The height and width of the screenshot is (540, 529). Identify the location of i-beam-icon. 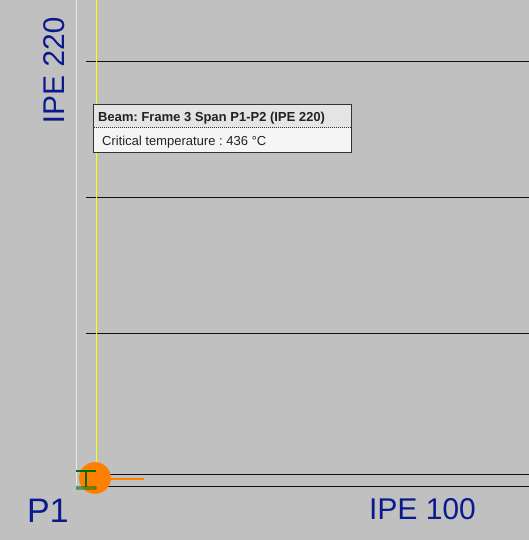
(86, 480).